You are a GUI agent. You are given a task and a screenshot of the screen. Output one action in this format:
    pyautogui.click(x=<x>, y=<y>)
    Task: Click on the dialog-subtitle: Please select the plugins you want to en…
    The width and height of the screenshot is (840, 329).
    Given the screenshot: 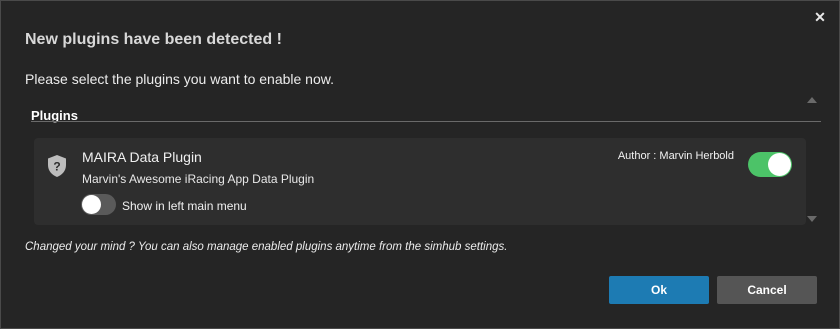 What is the action you would take?
    pyautogui.click(x=179, y=79)
    